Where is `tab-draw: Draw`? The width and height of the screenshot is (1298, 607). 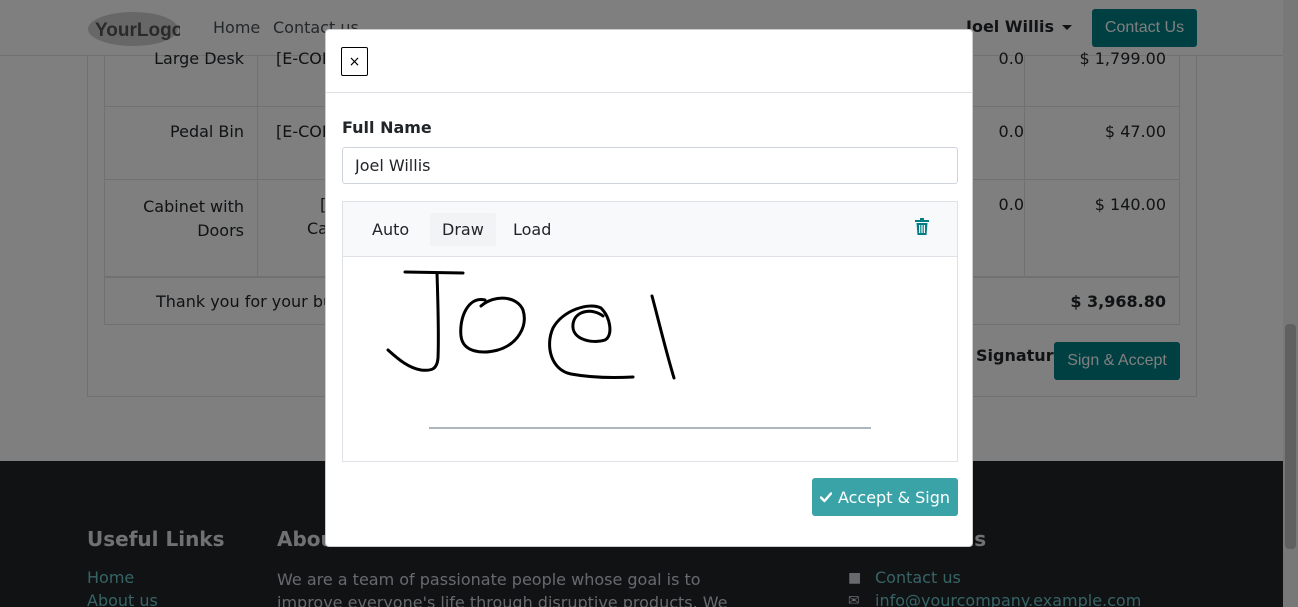 tab-draw: Draw is located at coordinates (463, 229).